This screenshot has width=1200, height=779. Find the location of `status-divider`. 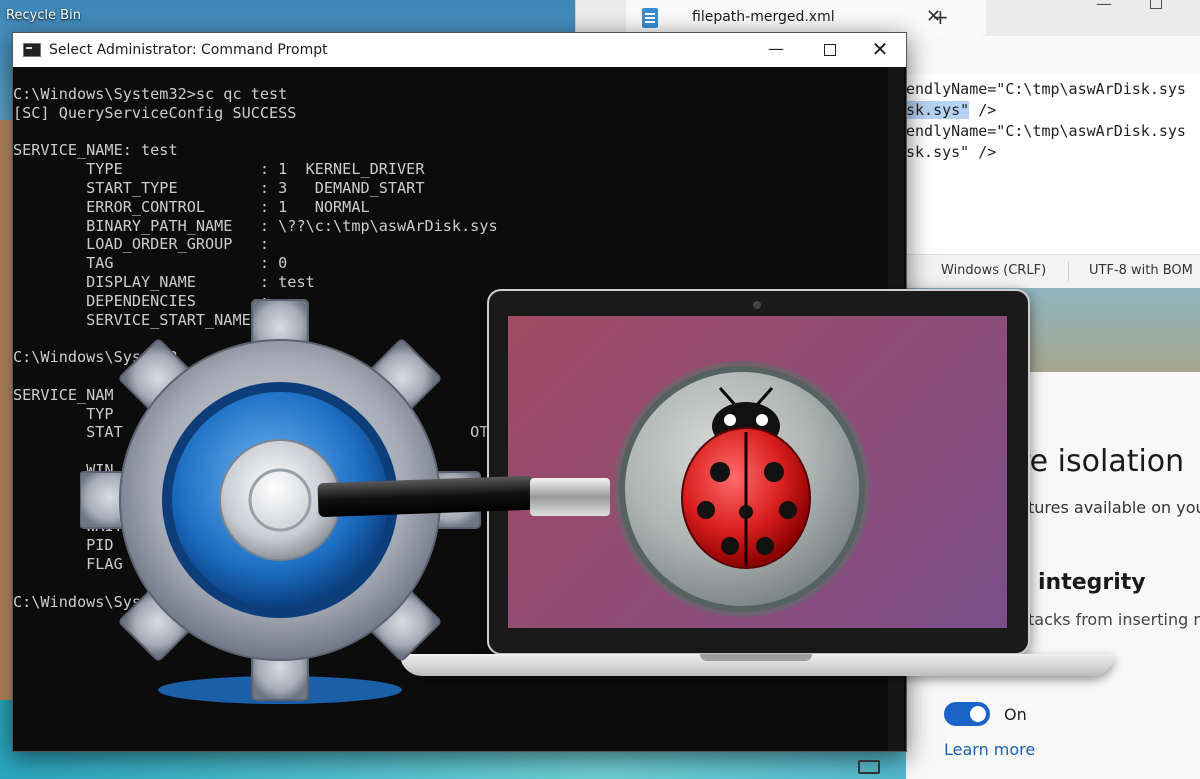

status-divider is located at coordinates (1068, 271).